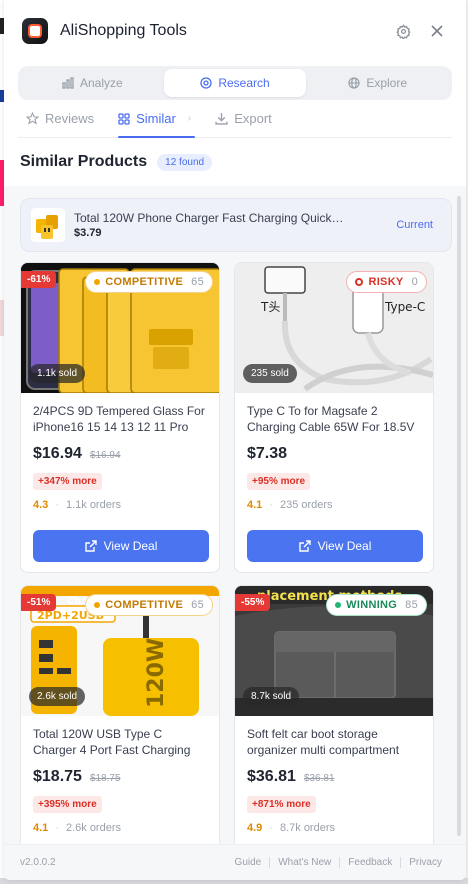 This screenshot has width=468, height=884. What do you see at coordinates (248, 862) in the screenshot?
I see `footer-link-guide: Guide` at bounding box center [248, 862].